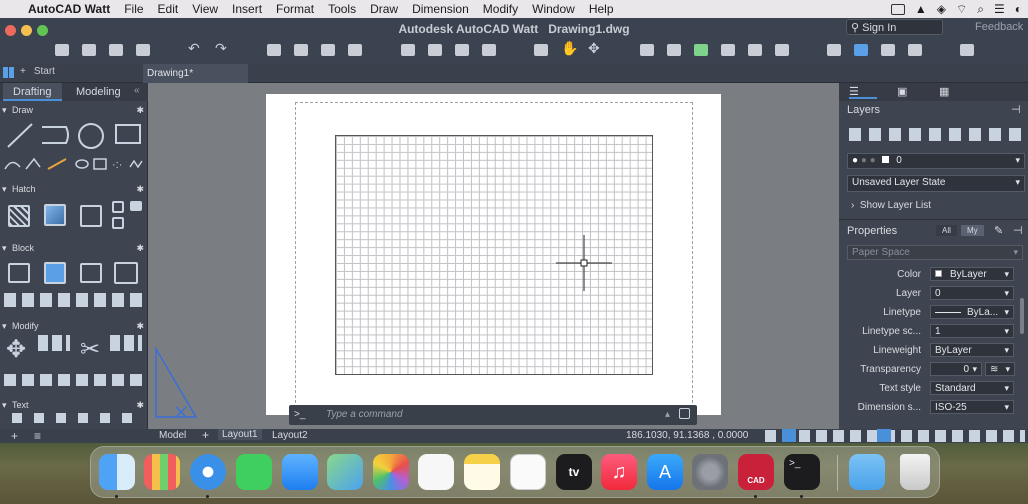 The image size is (1028, 504). What do you see at coordinates (553, 9) in the screenshot?
I see `menu-window: Window` at bounding box center [553, 9].